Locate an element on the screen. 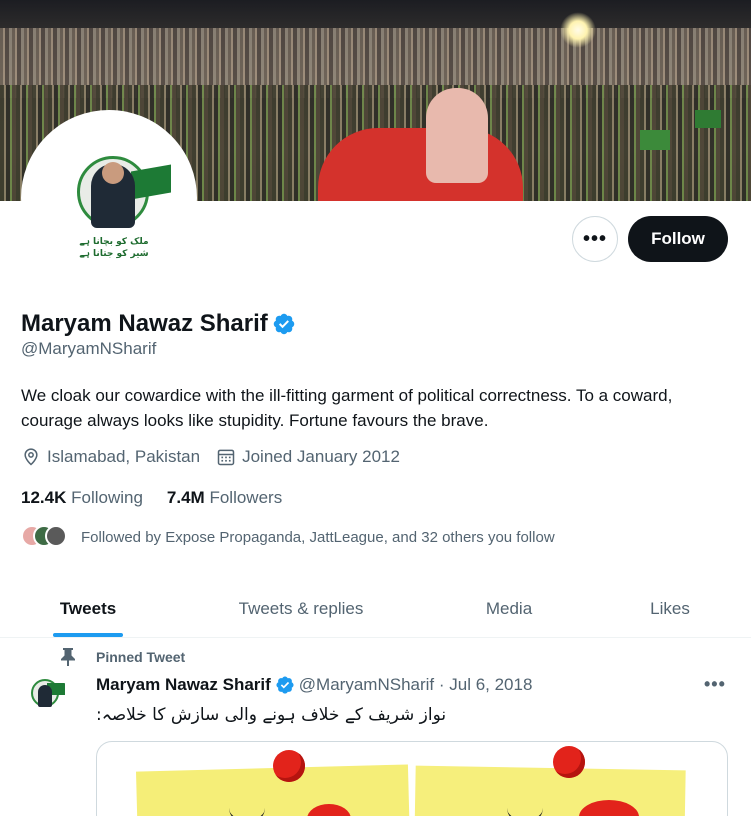 Image resolution: width=751 pixels, height=816 pixels. tab-label: Tweets & replies is located at coordinates (301, 608).